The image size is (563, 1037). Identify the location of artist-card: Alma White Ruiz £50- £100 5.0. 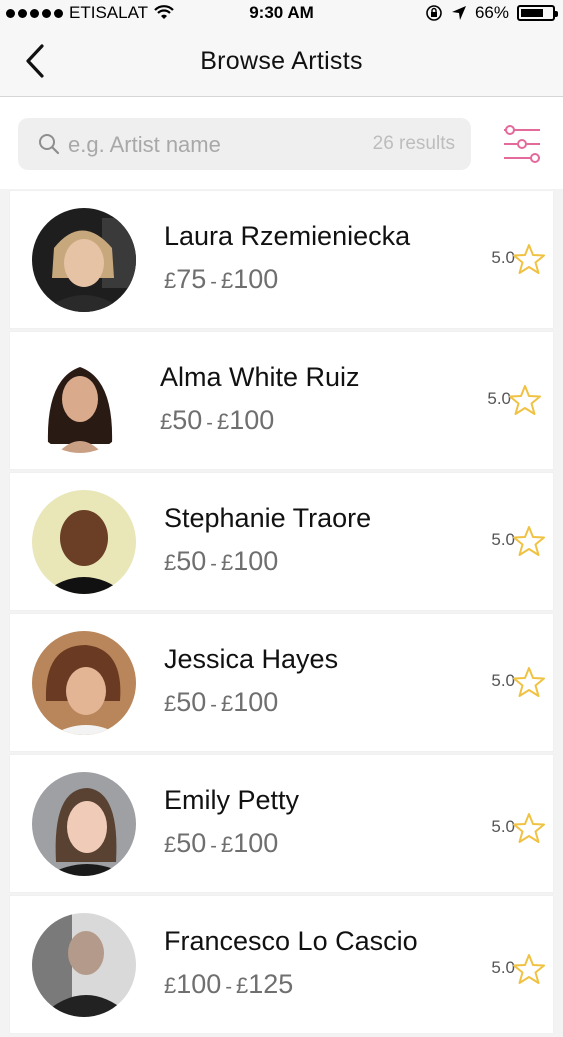
(281, 400).